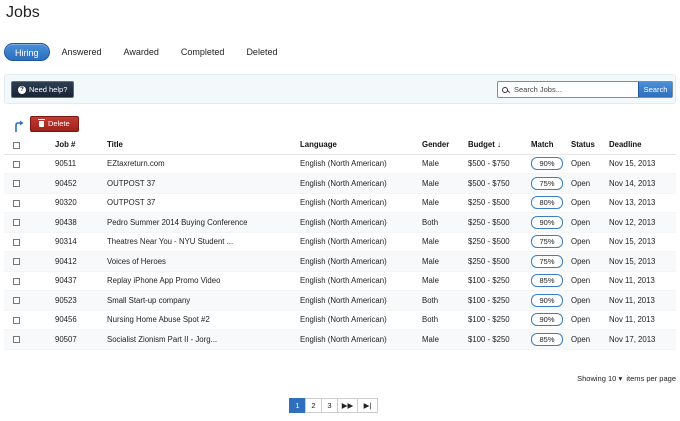 Image resolution: width=680 pixels, height=421 pixels. Describe the element at coordinates (367, 405) in the screenshot. I see `skip-to-end-icon: ▶|` at that location.